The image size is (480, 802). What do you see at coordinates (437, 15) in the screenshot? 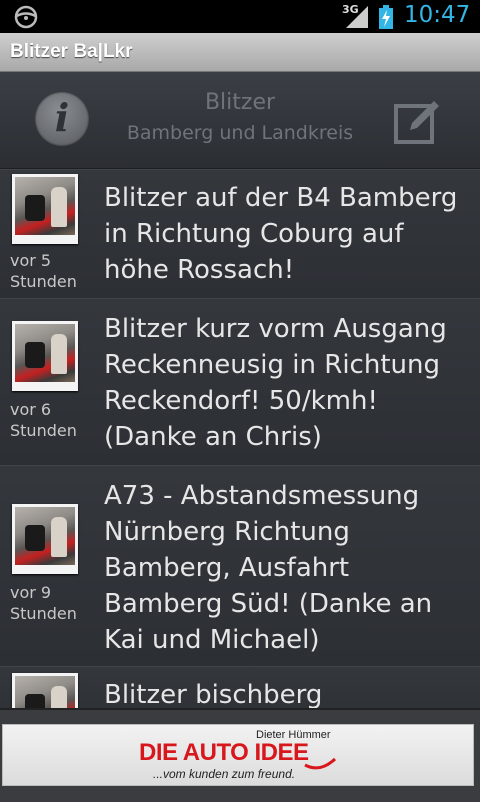
I see `clock: 10:47` at bounding box center [437, 15].